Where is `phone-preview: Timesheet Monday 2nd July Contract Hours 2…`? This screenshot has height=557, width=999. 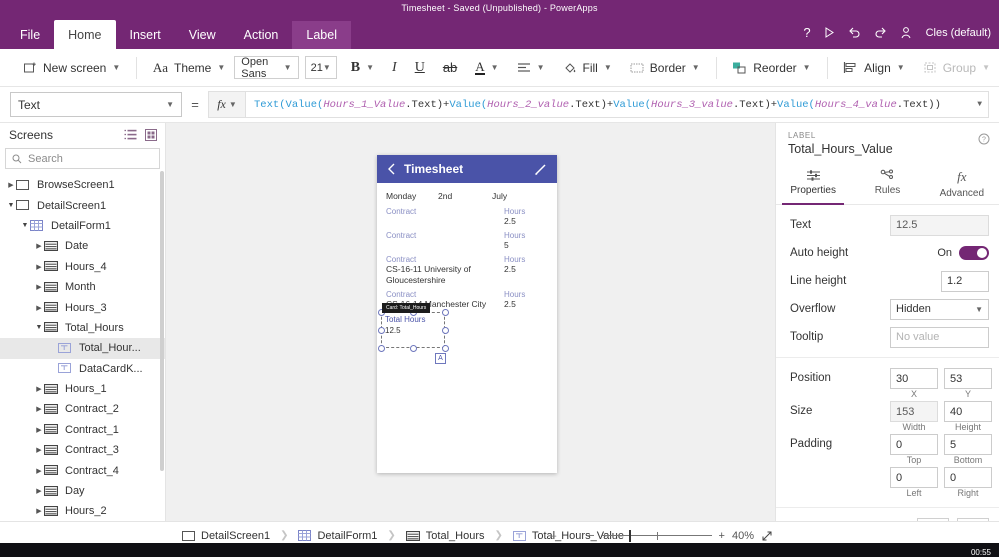
phone-preview: Timesheet Monday 2nd July Contract Hours 2… is located at coordinates (467, 314).